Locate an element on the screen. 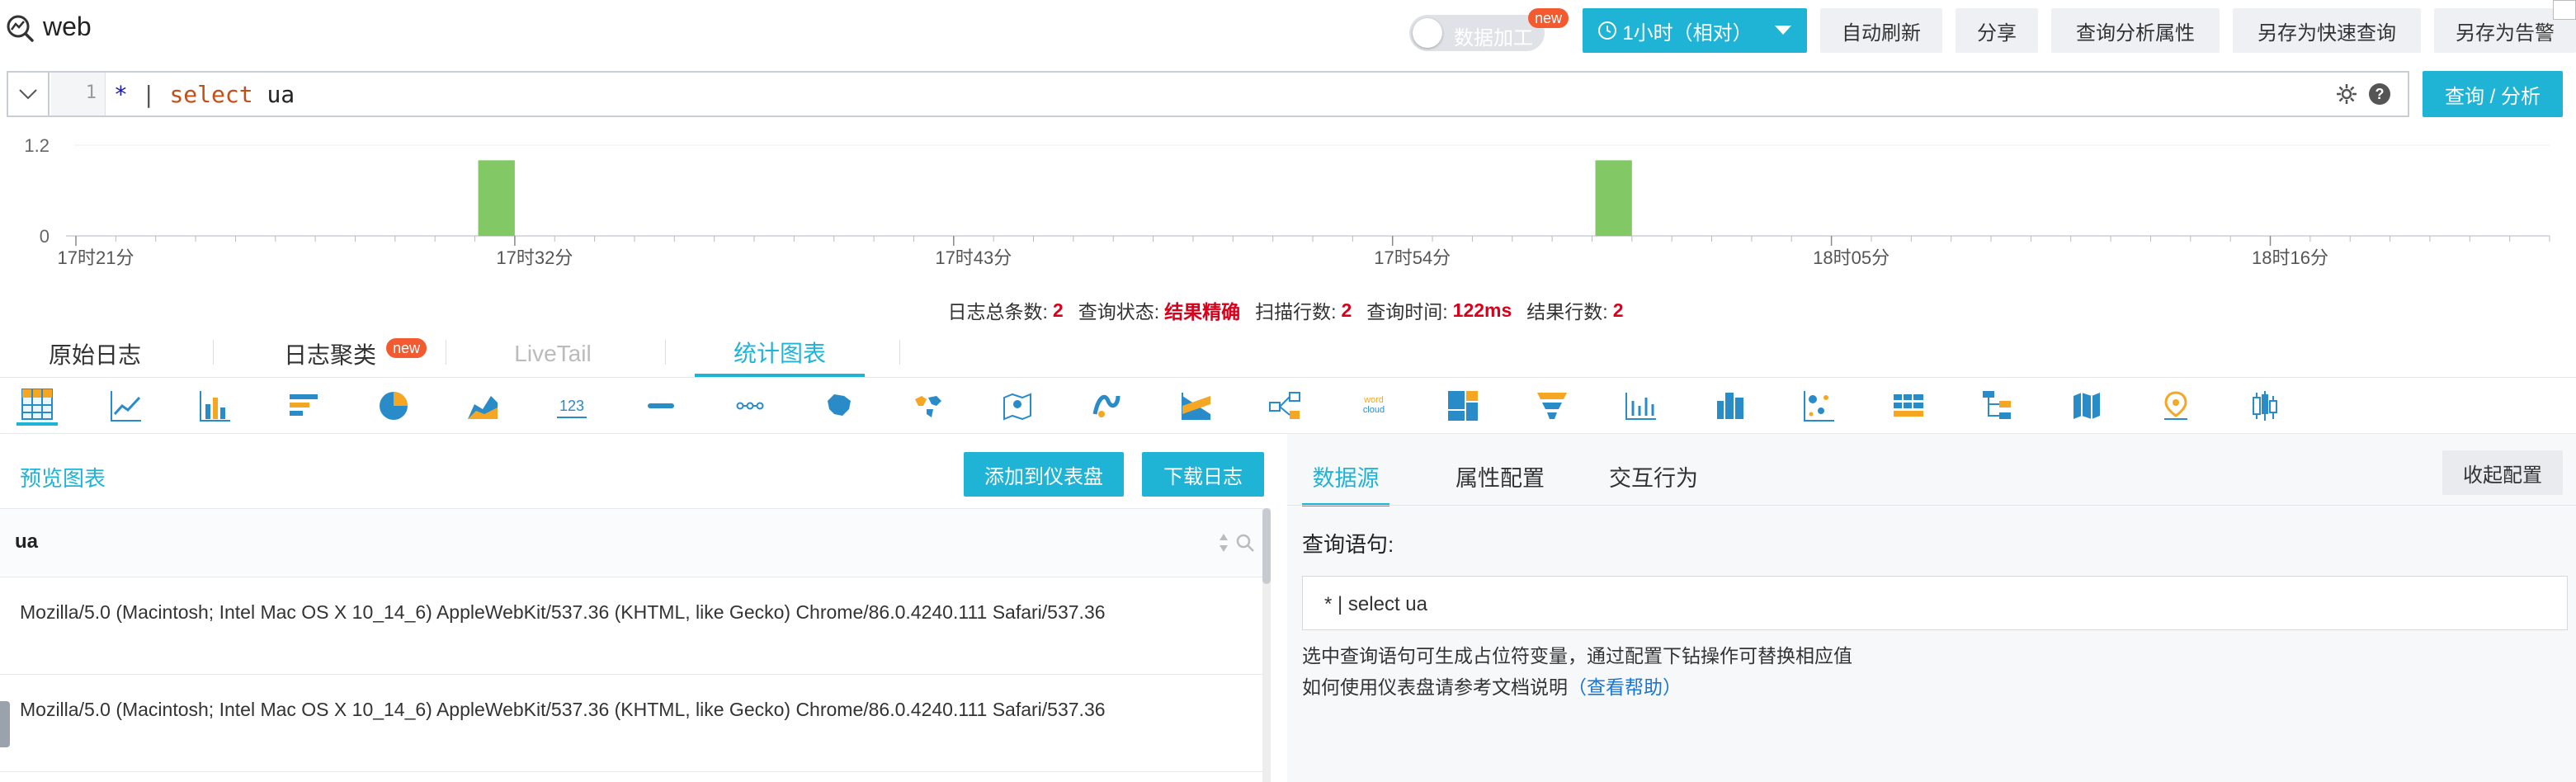 The height and width of the screenshot is (782, 2576). bar-chart-icon is located at coordinates (216, 406).